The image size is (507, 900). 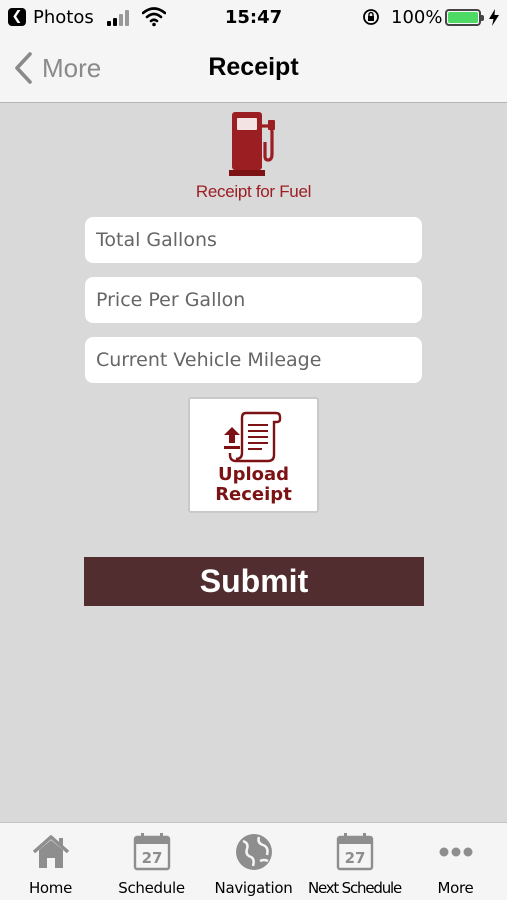 I want to click on receipt-header: Receipt for Fuel, so click(x=253, y=155).